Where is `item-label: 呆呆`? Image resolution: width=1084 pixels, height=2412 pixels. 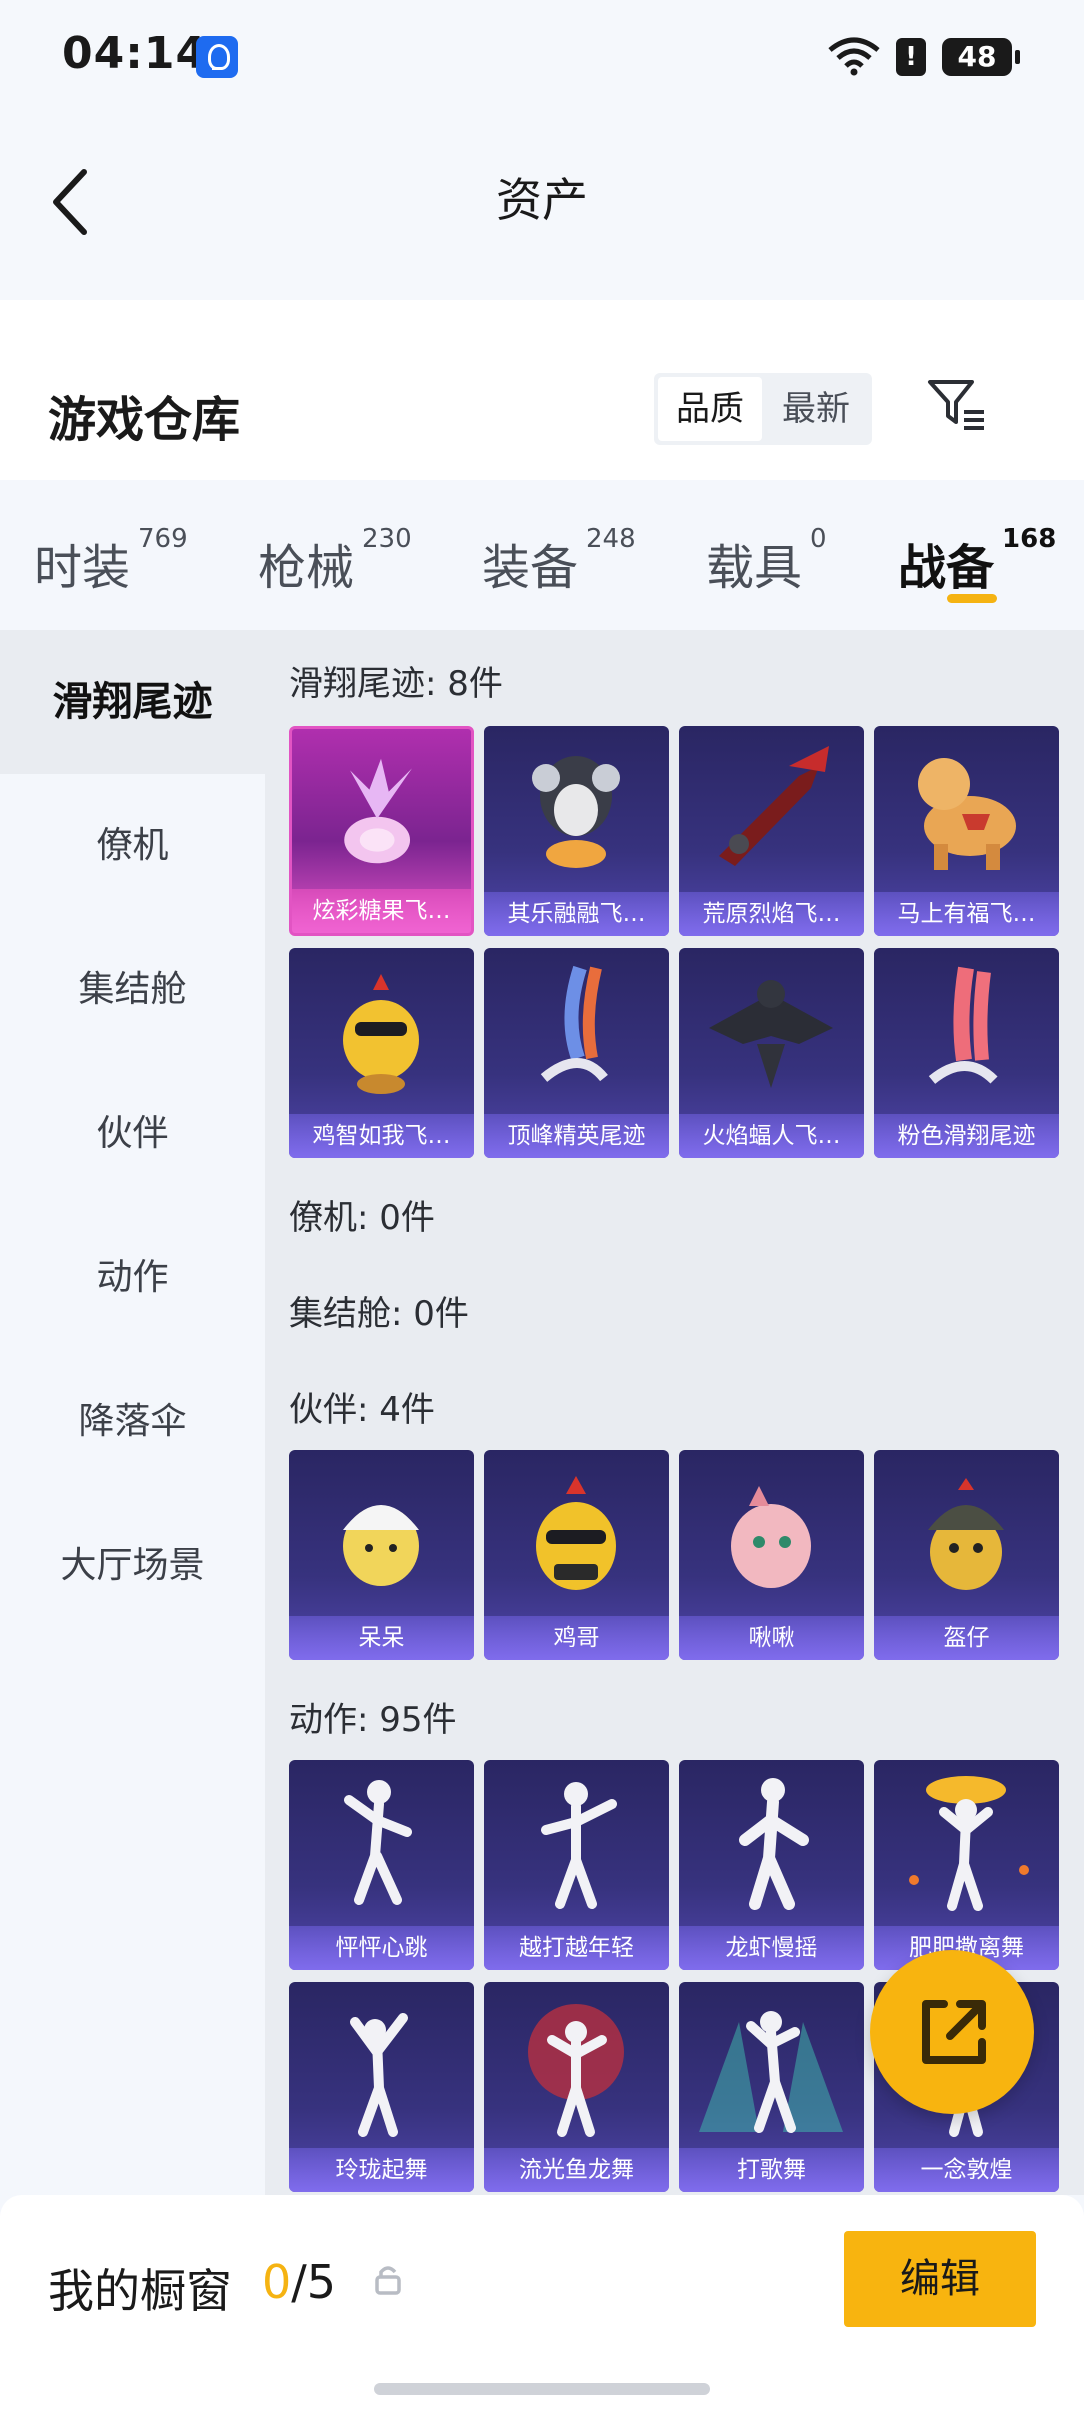
item-label: 呆呆 is located at coordinates (381, 1638).